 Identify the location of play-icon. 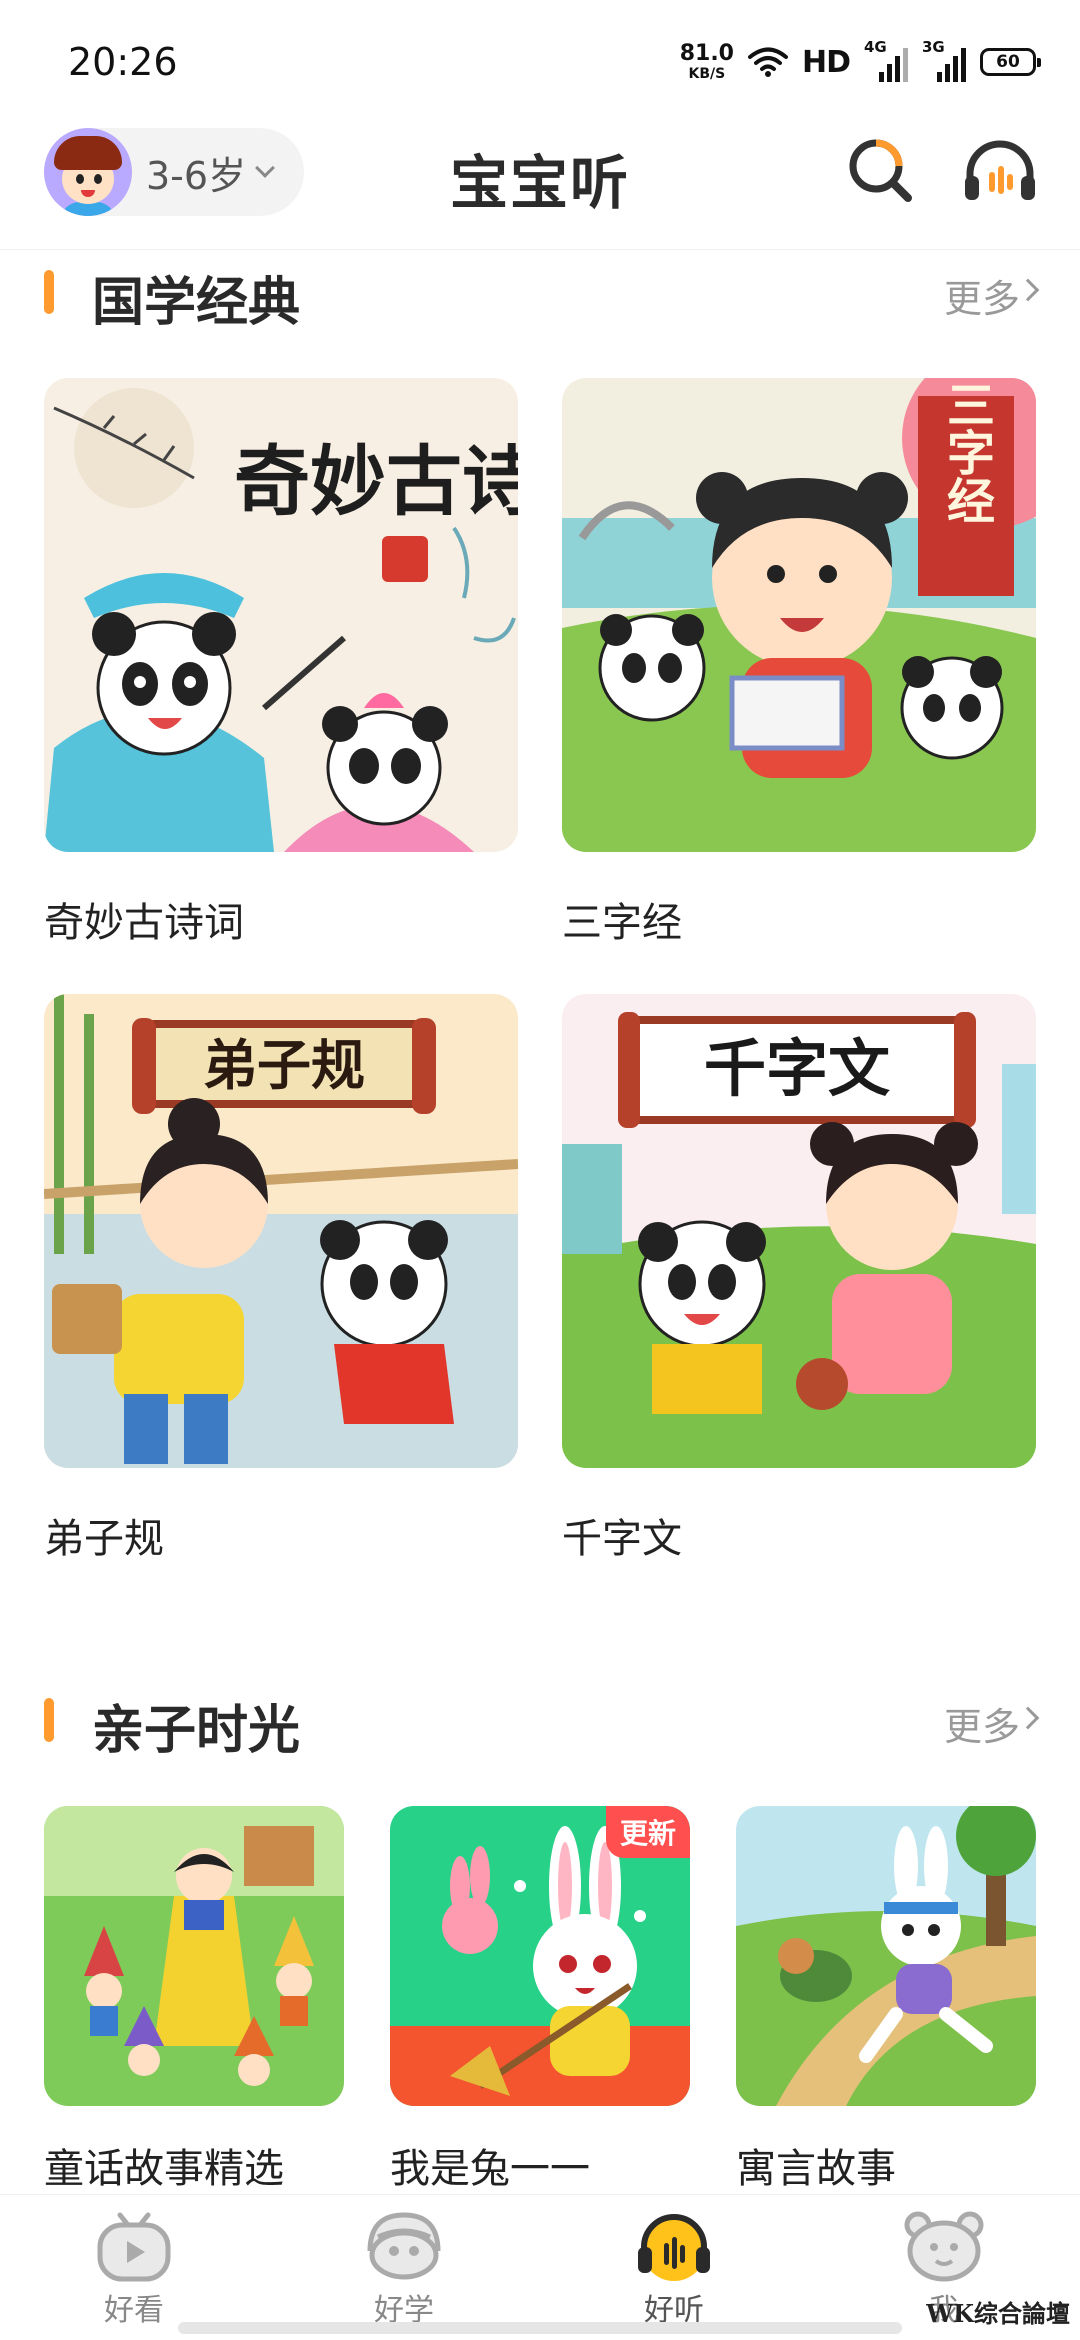
(134, 2247).